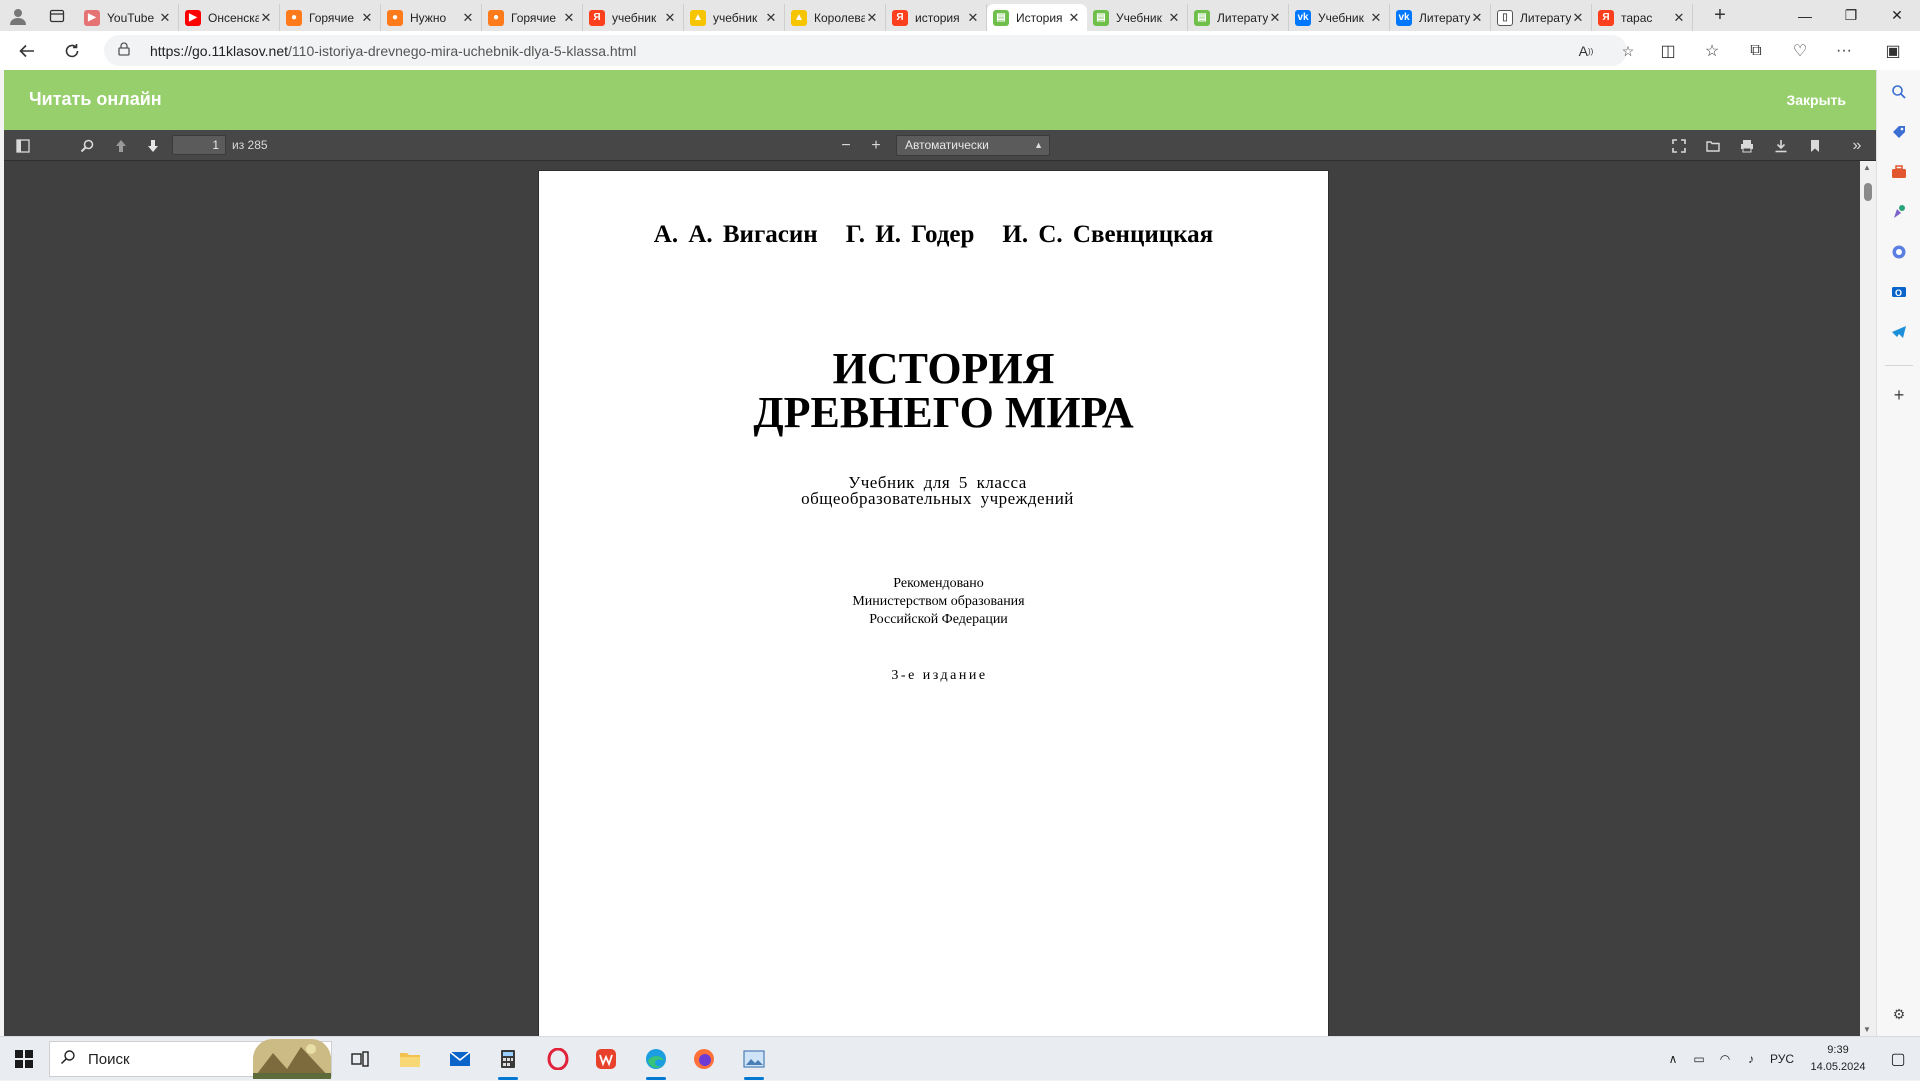 Image resolution: width=1920 pixels, height=1081 pixels. Describe the element at coordinates (1898, 1059) in the screenshot. I see `notification-center-icon: ▢` at that location.